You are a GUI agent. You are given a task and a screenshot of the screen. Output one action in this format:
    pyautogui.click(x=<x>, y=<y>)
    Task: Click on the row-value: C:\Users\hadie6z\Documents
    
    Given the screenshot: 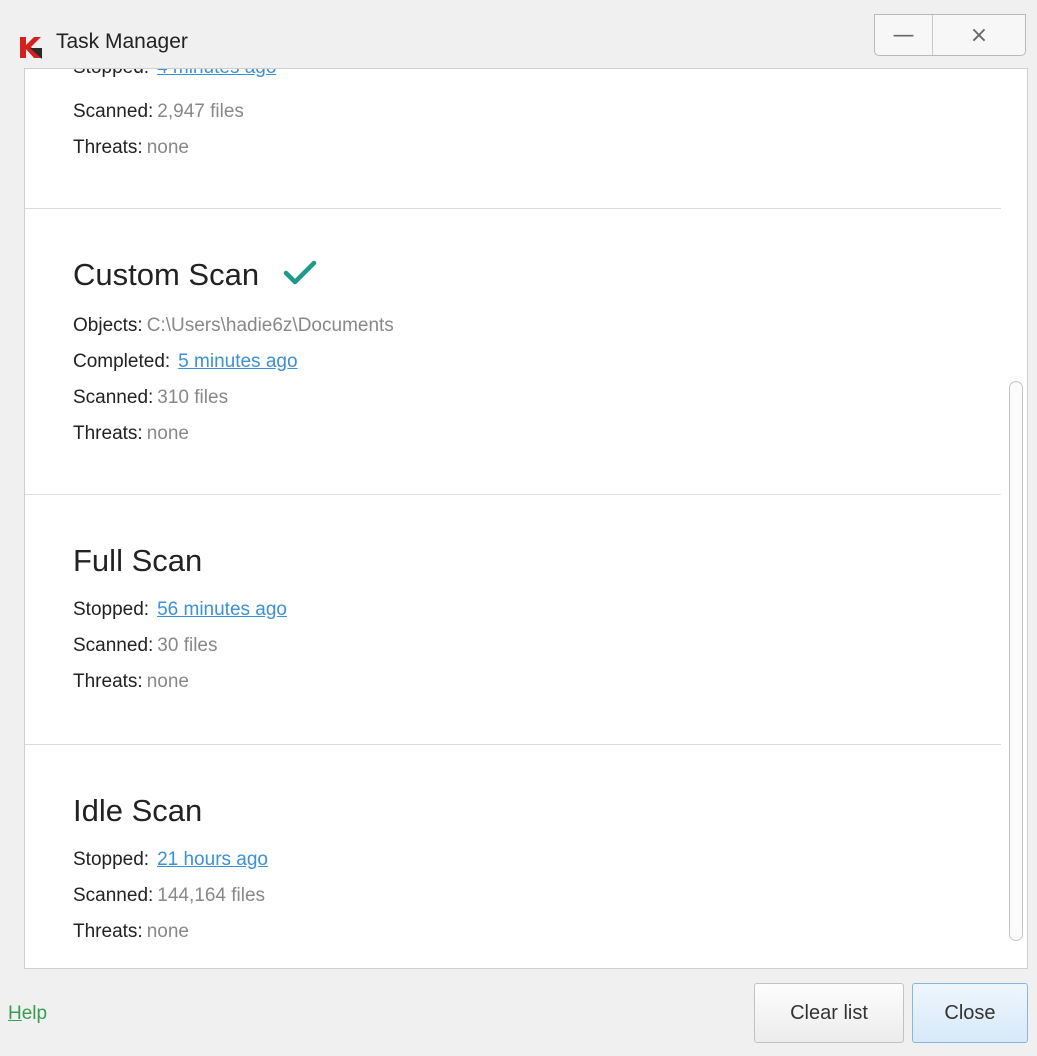 What is the action you would take?
    pyautogui.click(x=270, y=325)
    